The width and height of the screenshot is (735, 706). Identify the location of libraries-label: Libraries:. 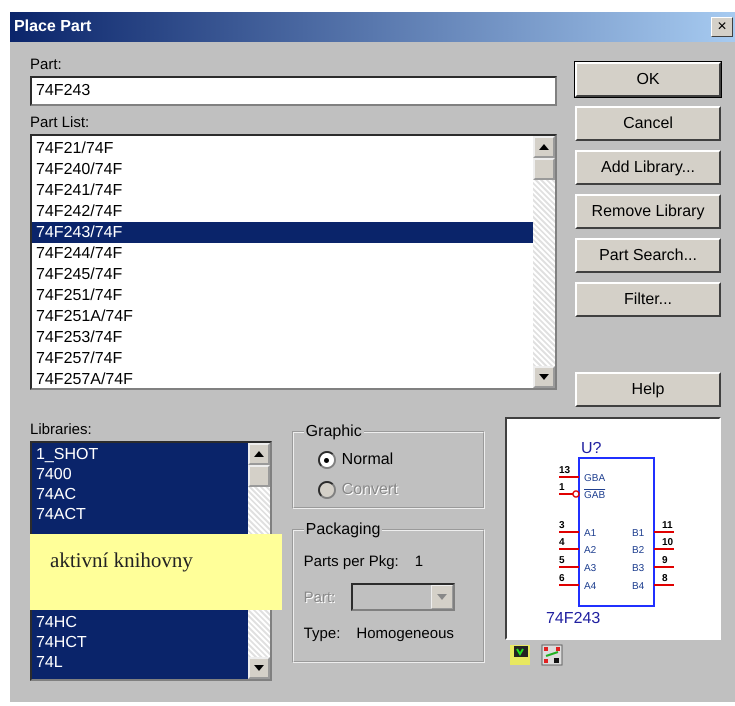
(61, 429).